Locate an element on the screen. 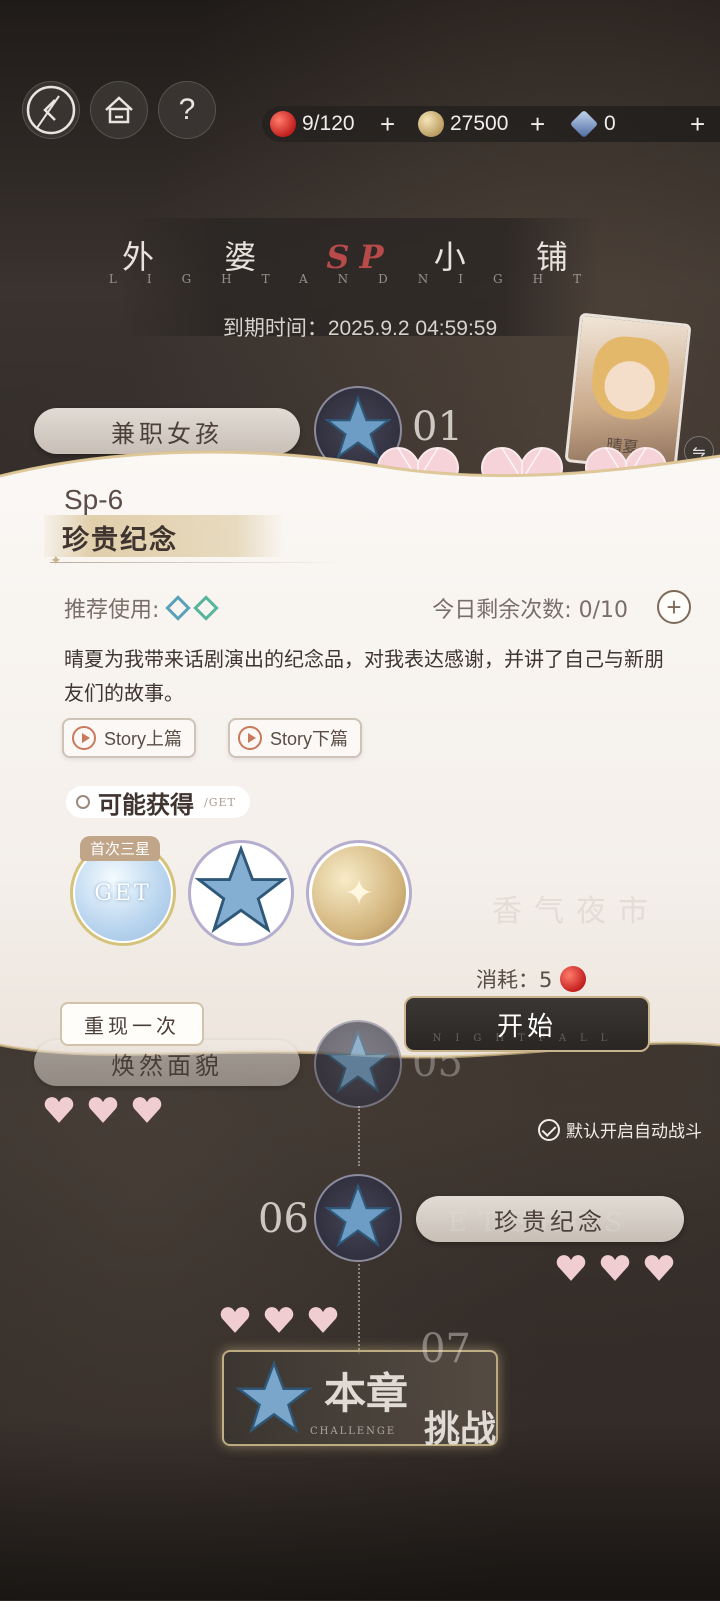 Image resolution: width=720 pixels, height=1601 pixels. stage-1-label: 兼职女孩 is located at coordinates (167, 433).